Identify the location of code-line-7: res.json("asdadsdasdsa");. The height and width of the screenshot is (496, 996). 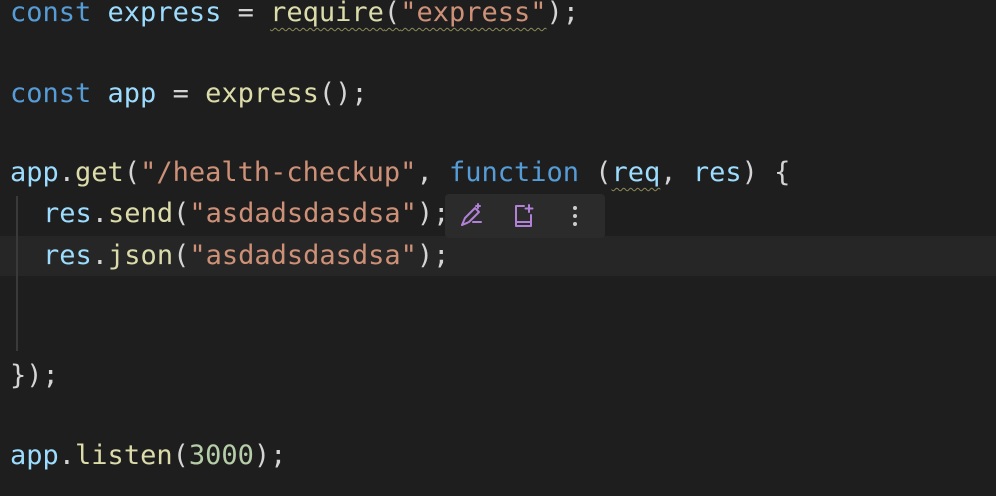
(246, 256).